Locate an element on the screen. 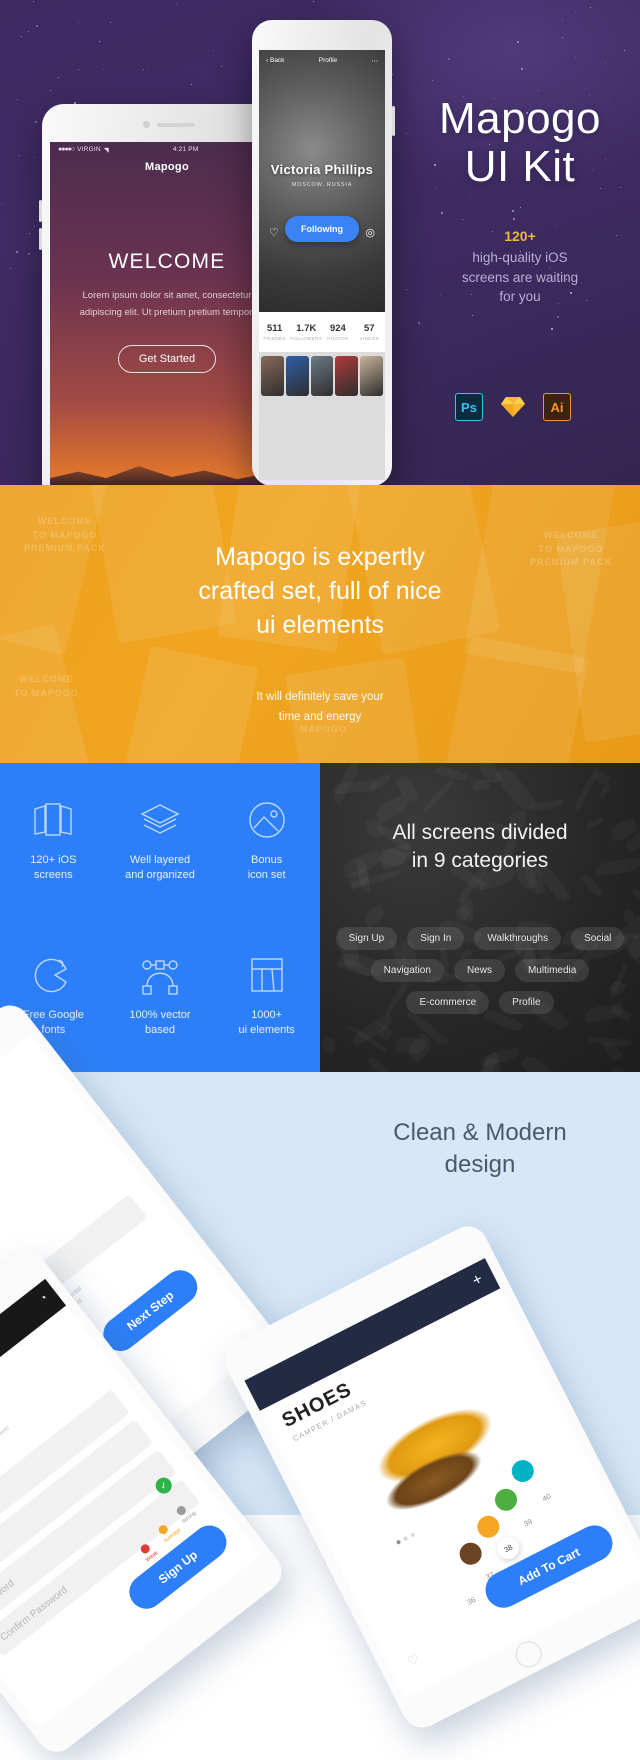 The height and width of the screenshot is (1760, 640). category-chip: News is located at coordinates (479, 970).